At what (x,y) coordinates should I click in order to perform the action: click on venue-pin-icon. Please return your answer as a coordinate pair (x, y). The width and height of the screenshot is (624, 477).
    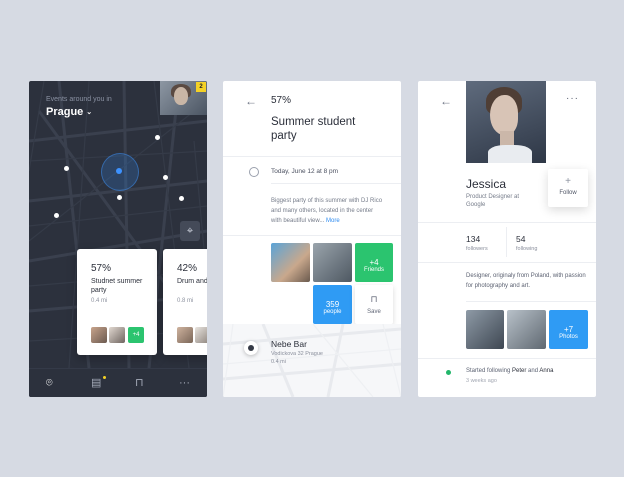
    Looking at the image, I should click on (251, 348).